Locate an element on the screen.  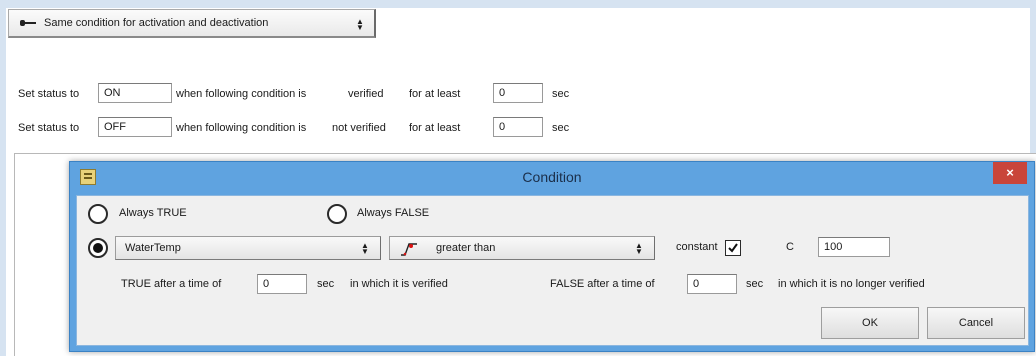
operator-select: greater than ▲ ▼ is located at coordinates (522, 248).